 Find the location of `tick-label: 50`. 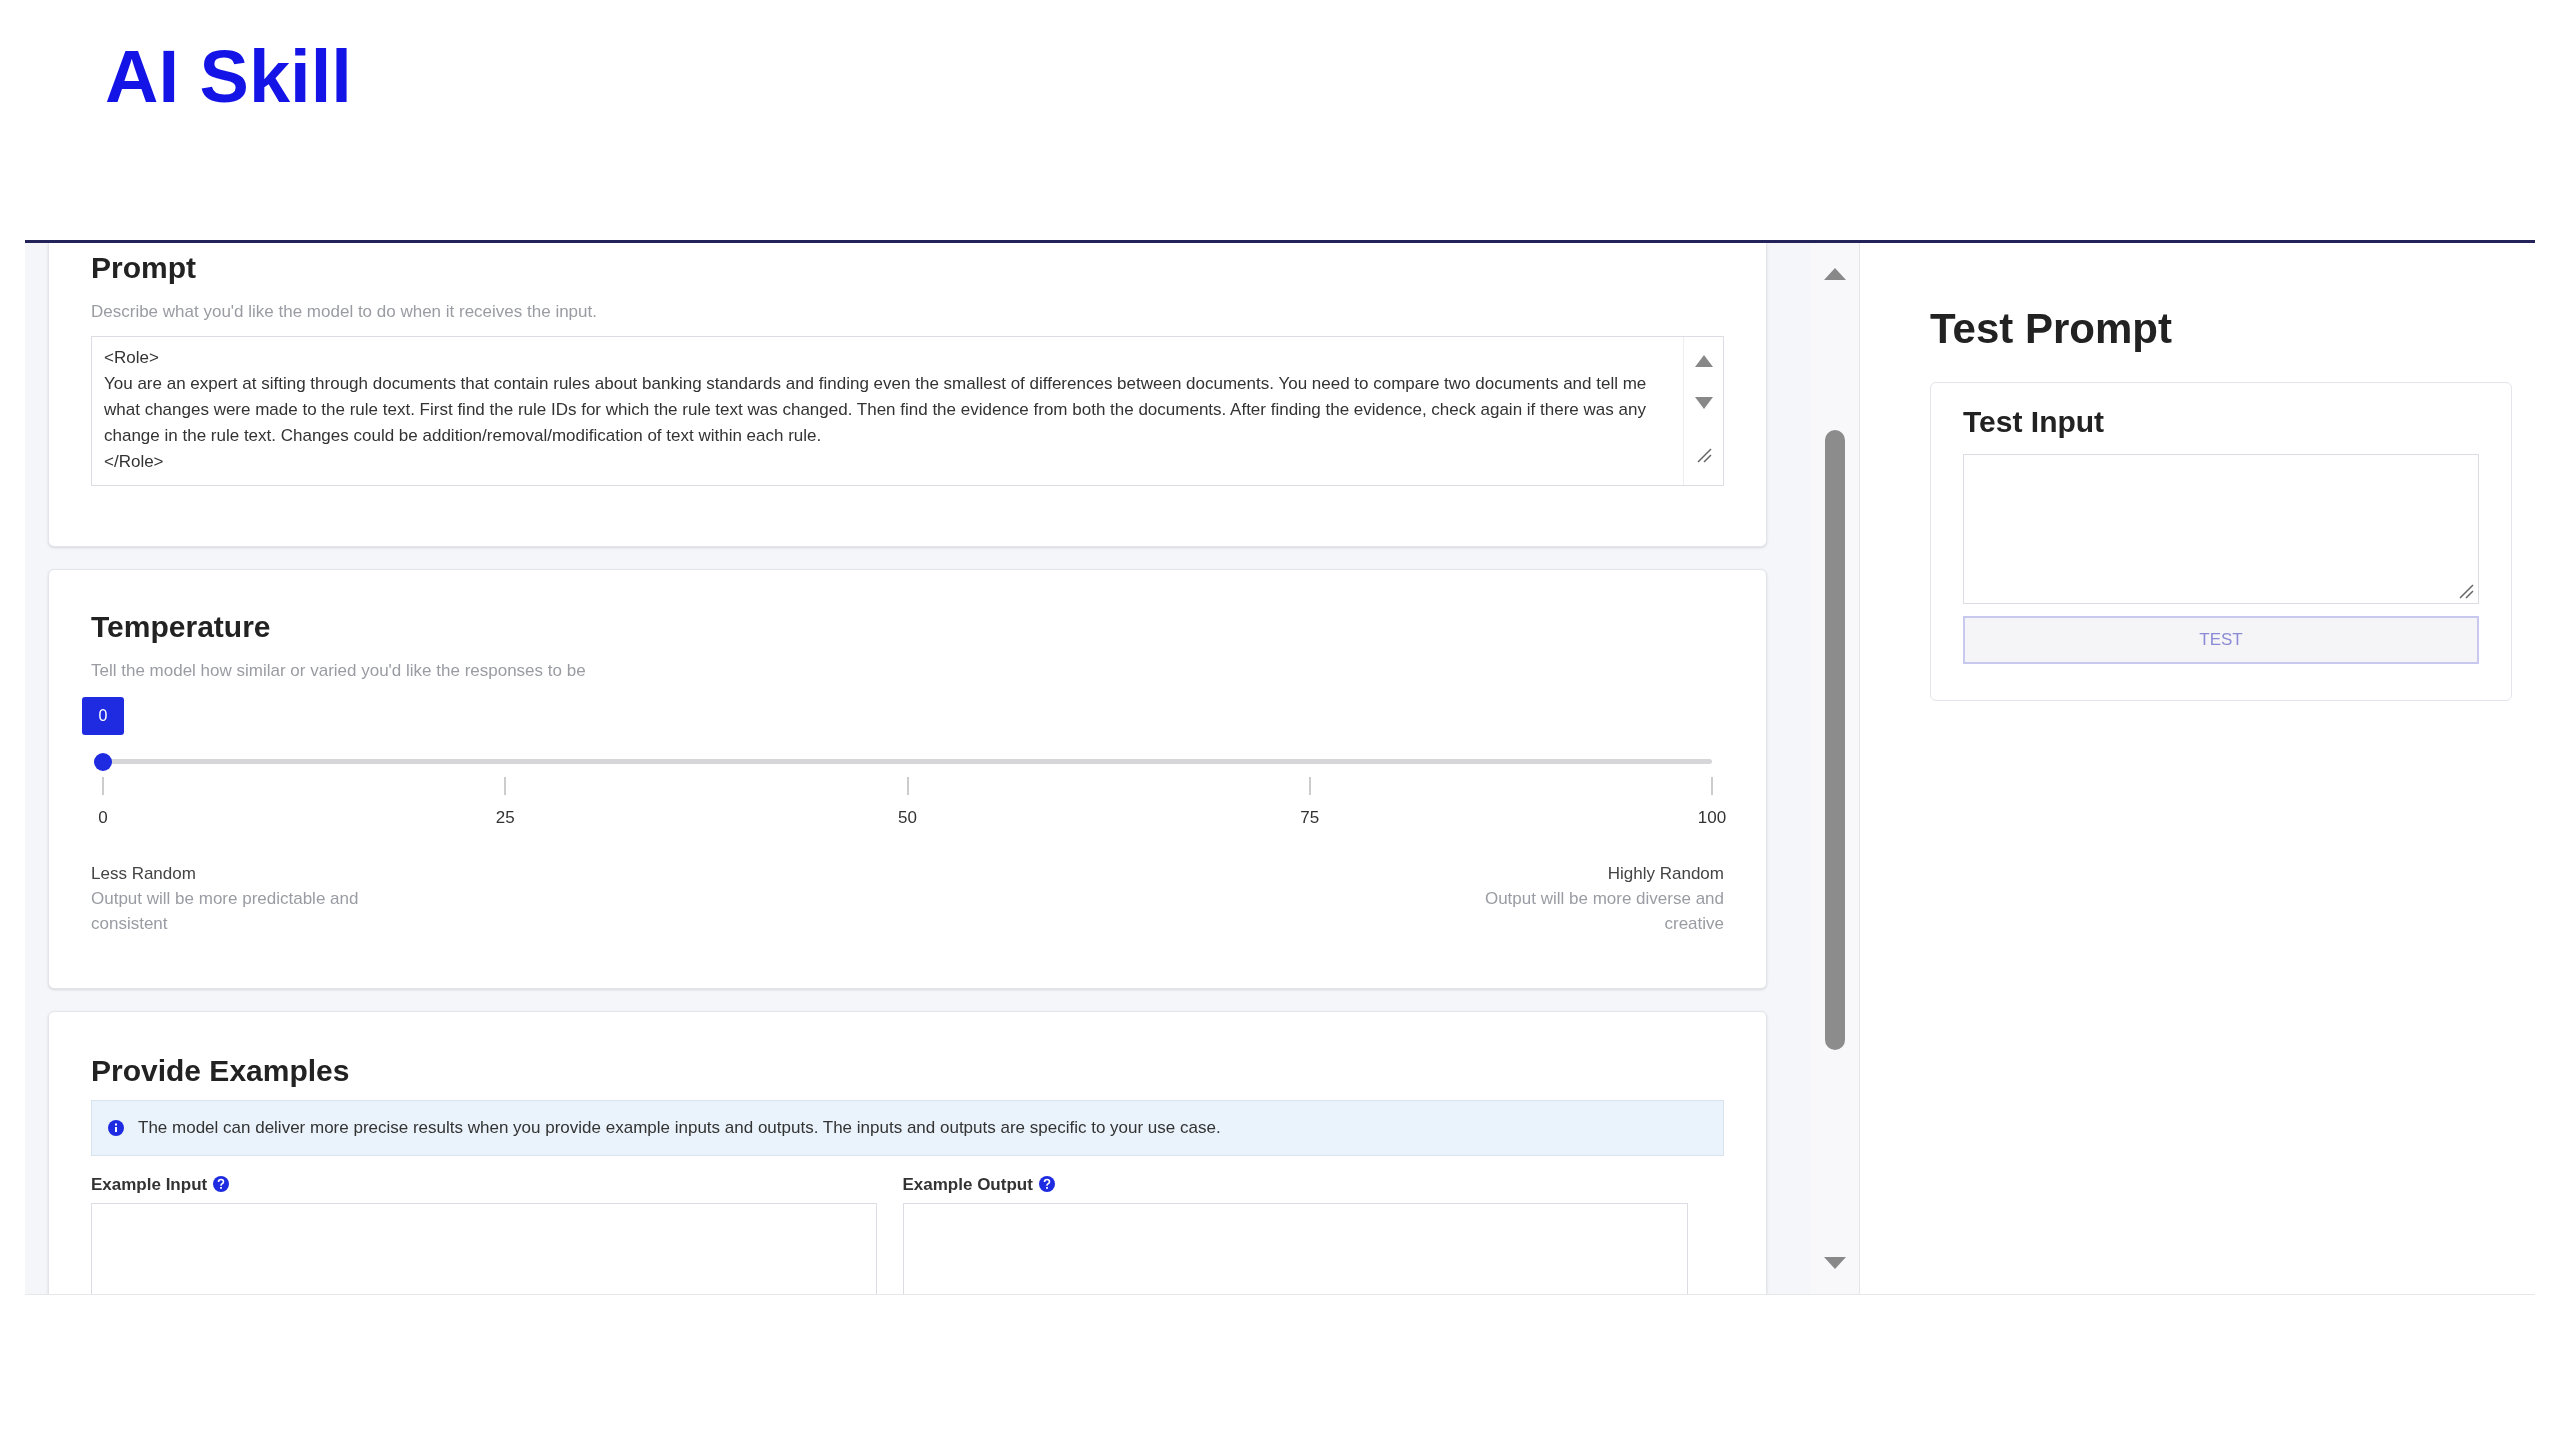

tick-label: 50 is located at coordinates (907, 818).